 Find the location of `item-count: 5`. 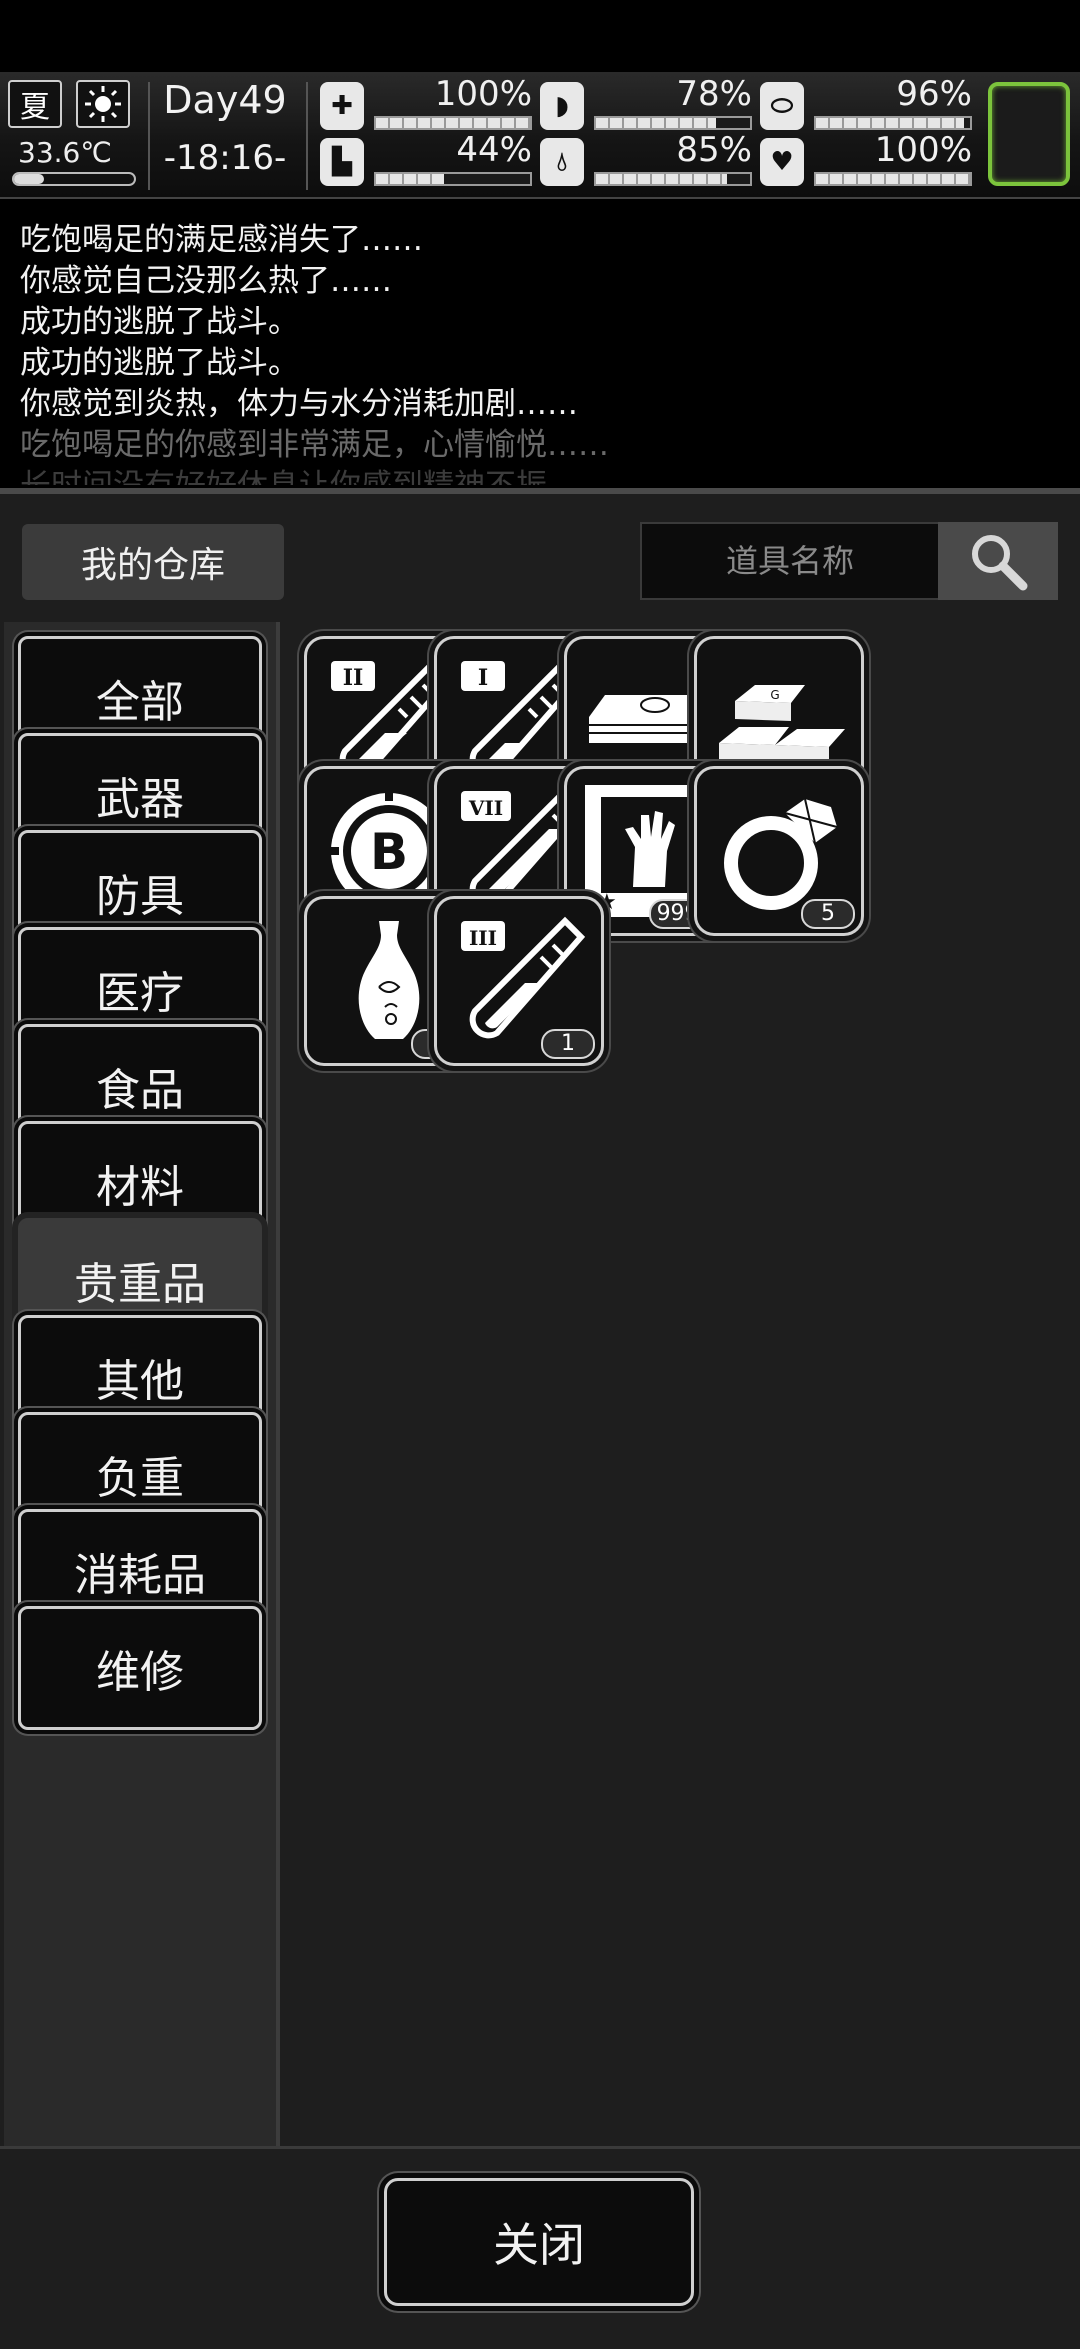

item-count: 5 is located at coordinates (828, 914).